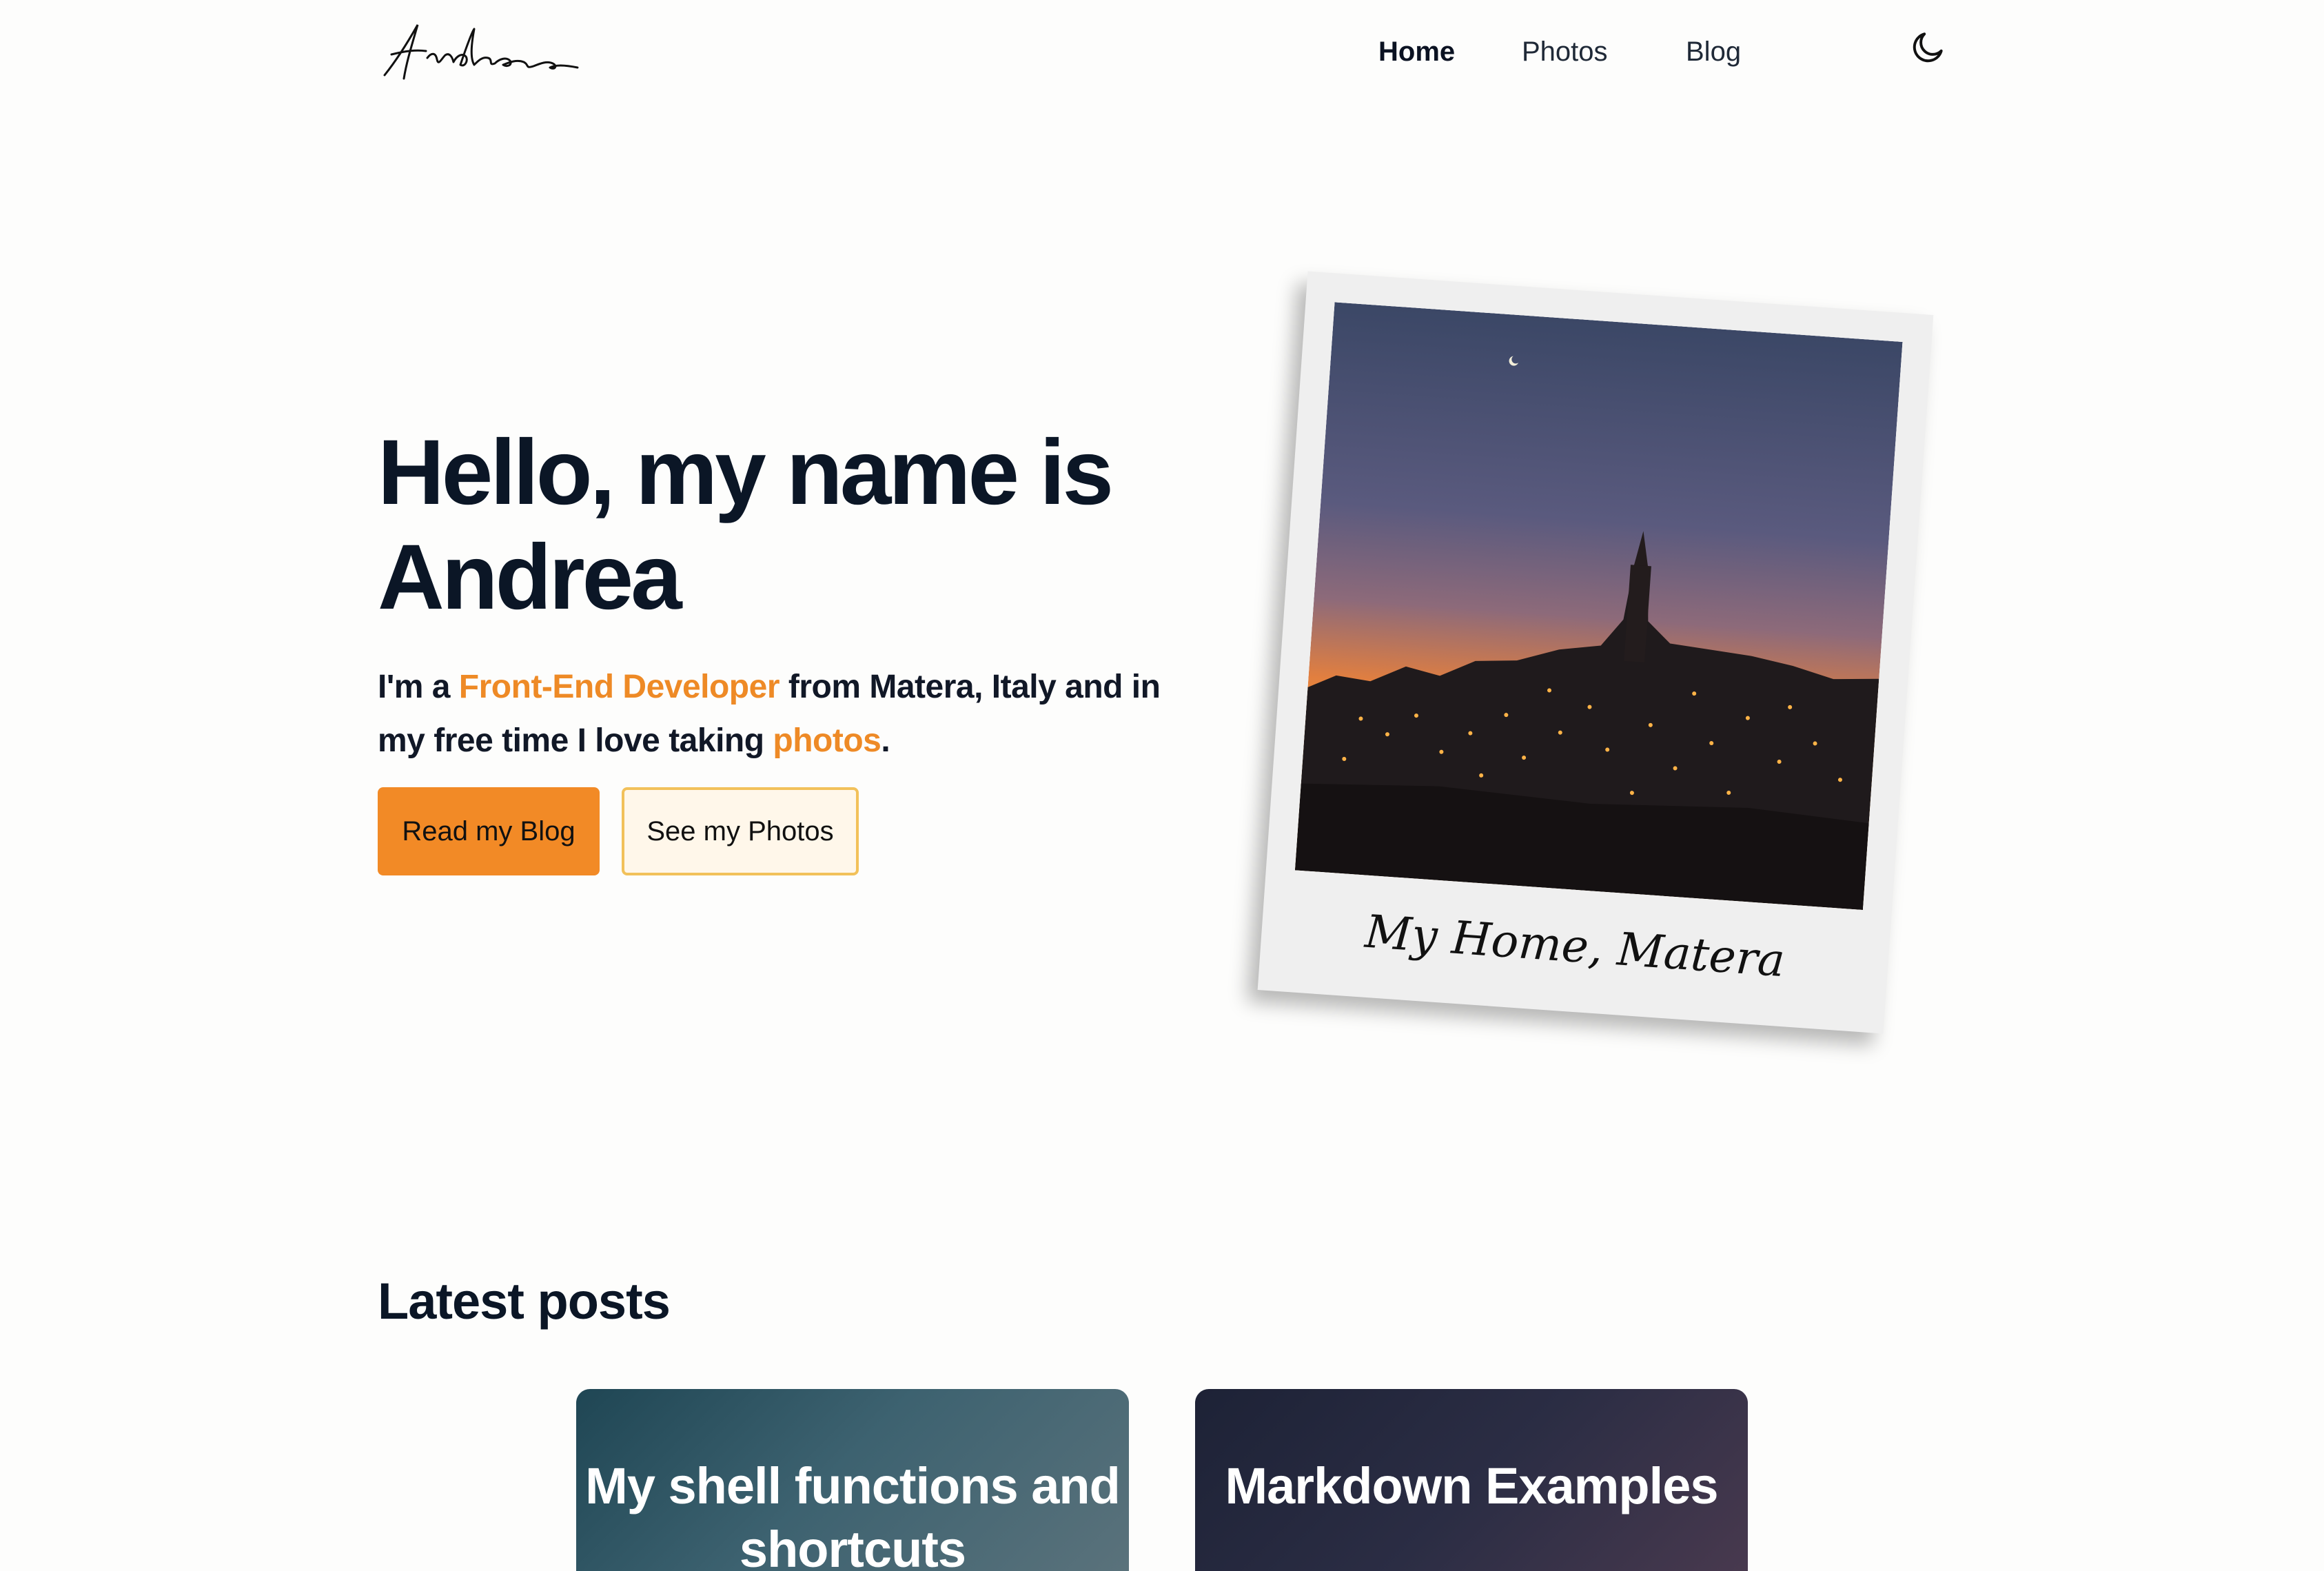 This screenshot has height=1571, width=2324. Describe the element at coordinates (1565, 51) in the screenshot. I see `nav-photos: Photos` at that location.